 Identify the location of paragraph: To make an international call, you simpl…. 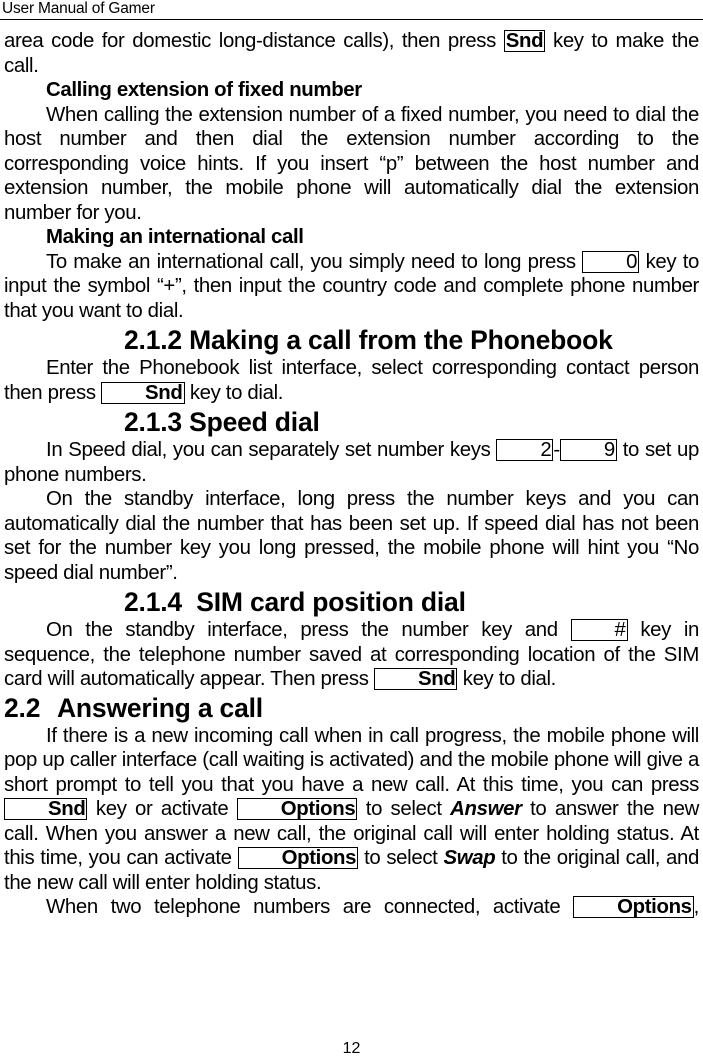
(351, 287).